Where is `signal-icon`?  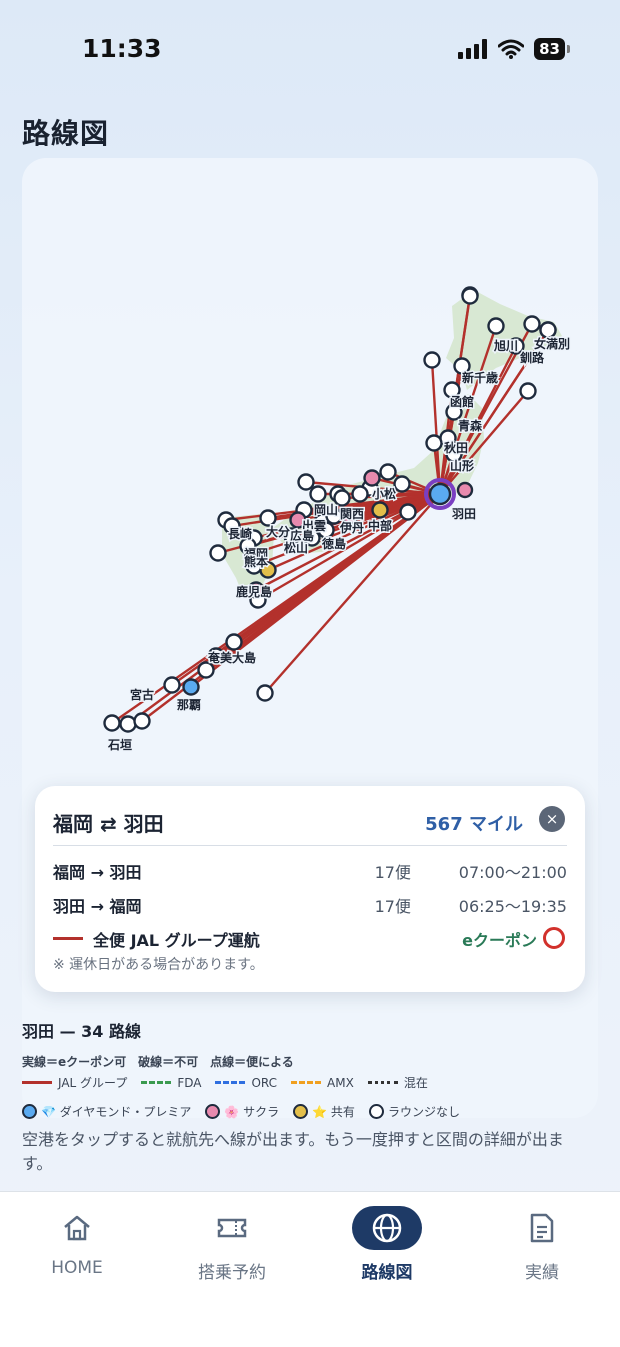 signal-icon is located at coordinates (473, 49).